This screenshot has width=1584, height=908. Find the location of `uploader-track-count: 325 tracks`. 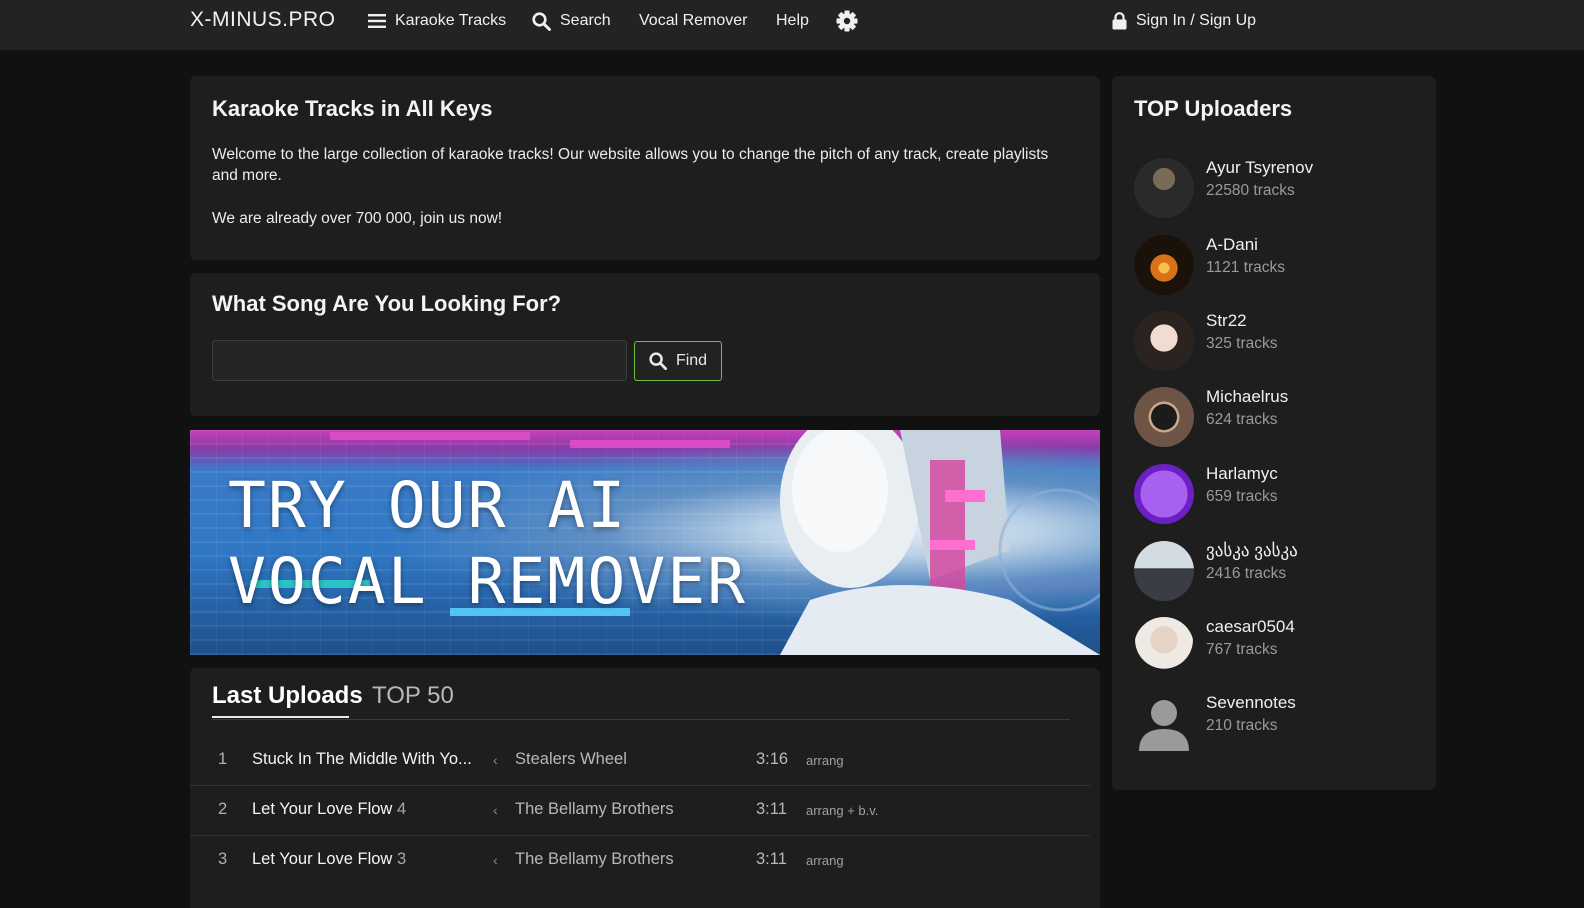

uploader-track-count: 325 tracks is located at coordinates (1242, 343).